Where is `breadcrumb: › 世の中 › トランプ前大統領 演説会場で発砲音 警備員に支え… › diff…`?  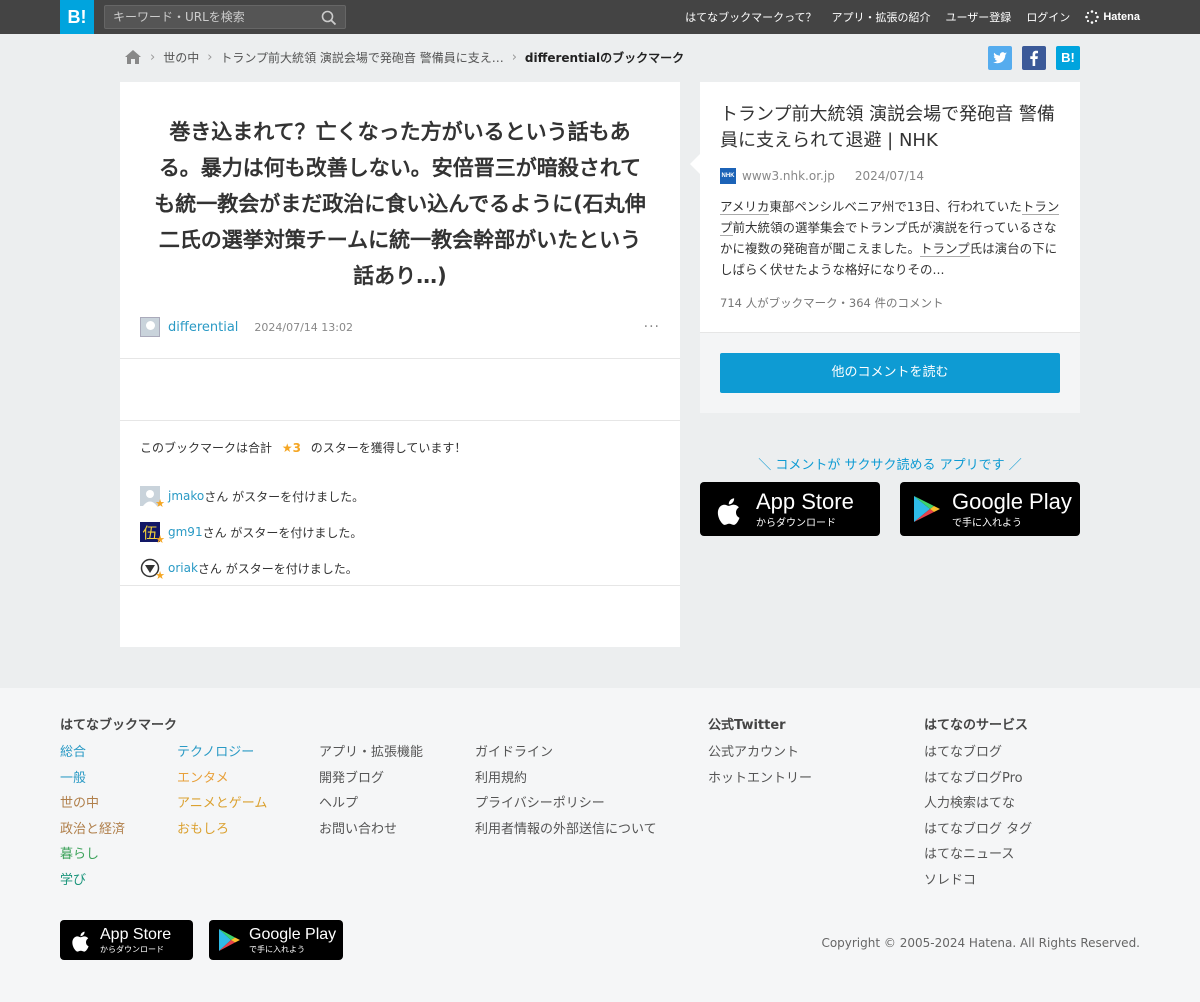 breadcrumb: › 世の中 › トランプ前大統領 演説会場で発砲音 警備員に支え… › diff… is located at coordinates (404, 57).